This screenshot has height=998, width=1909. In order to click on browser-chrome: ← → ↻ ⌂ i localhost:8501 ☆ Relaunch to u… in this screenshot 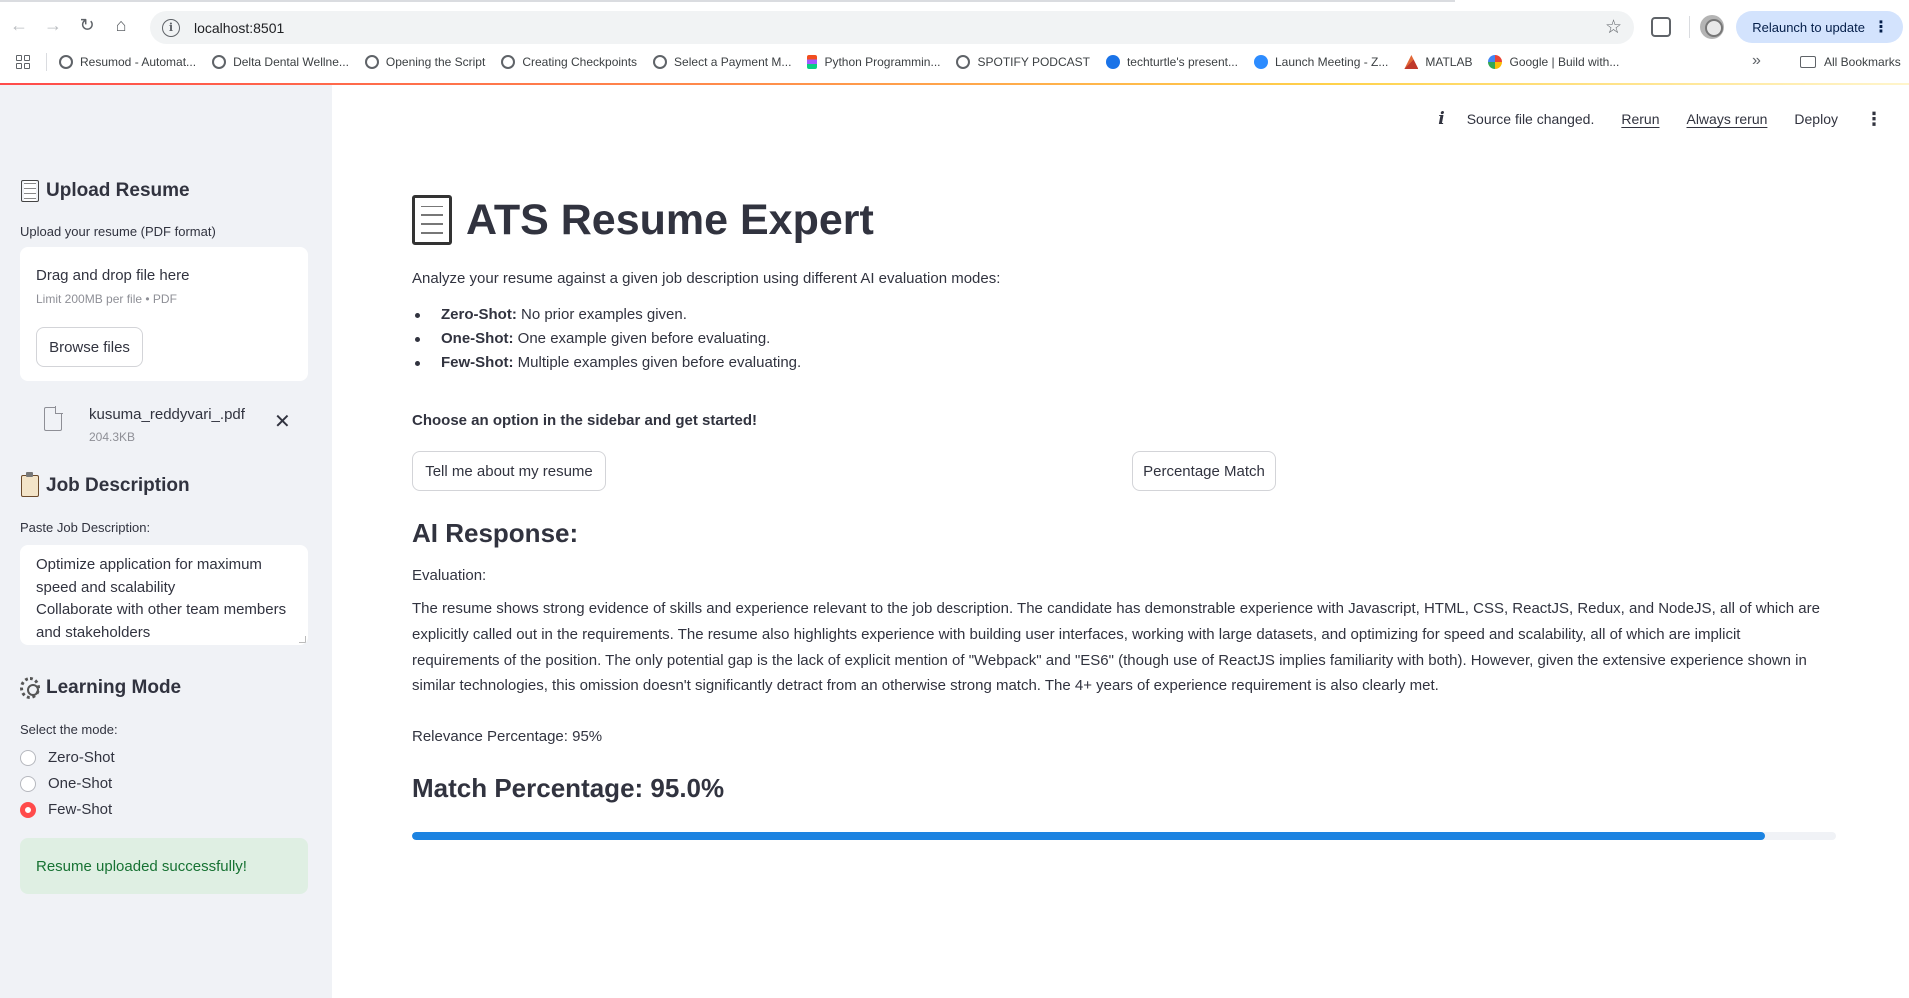, I will do `click(954, 42)`.